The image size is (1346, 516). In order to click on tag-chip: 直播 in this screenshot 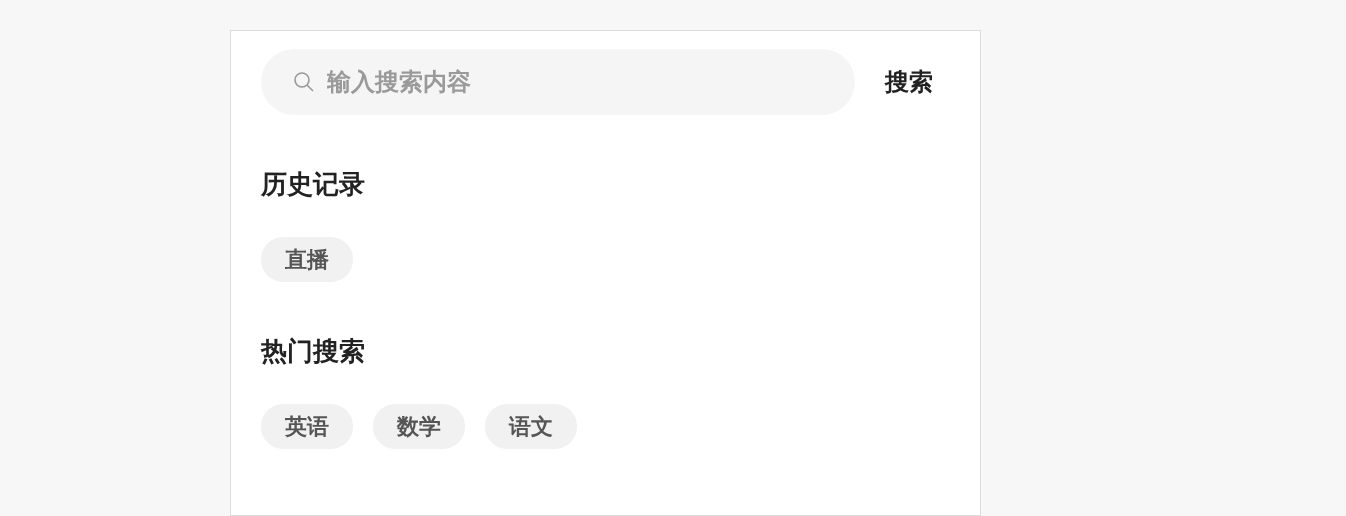, I will do `click(307, 260)`.